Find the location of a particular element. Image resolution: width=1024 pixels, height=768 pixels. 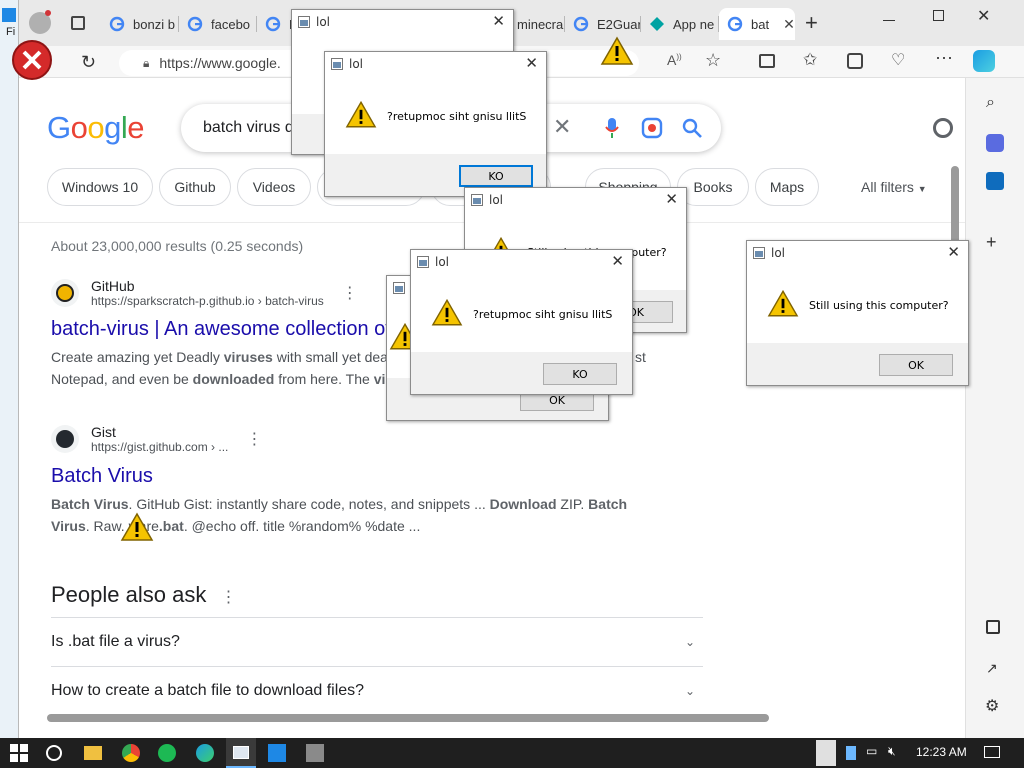

tab-label: App ne is located at coordinates (694, 24).